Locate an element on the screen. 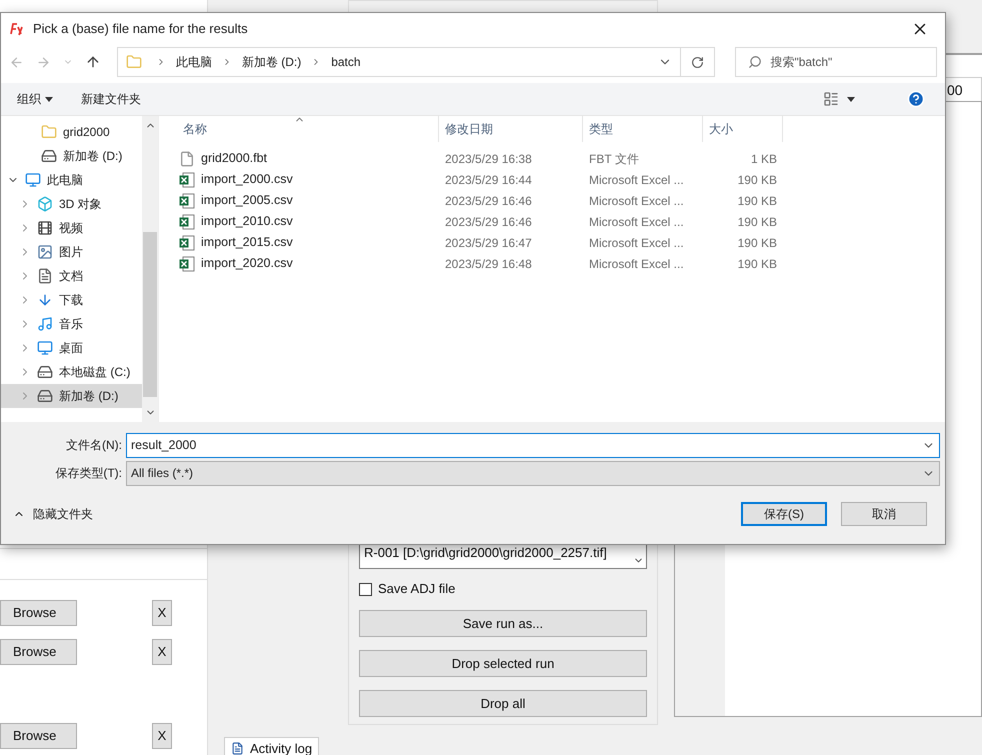  breadcrumb-item: batch is located at coordinates (346, 62).